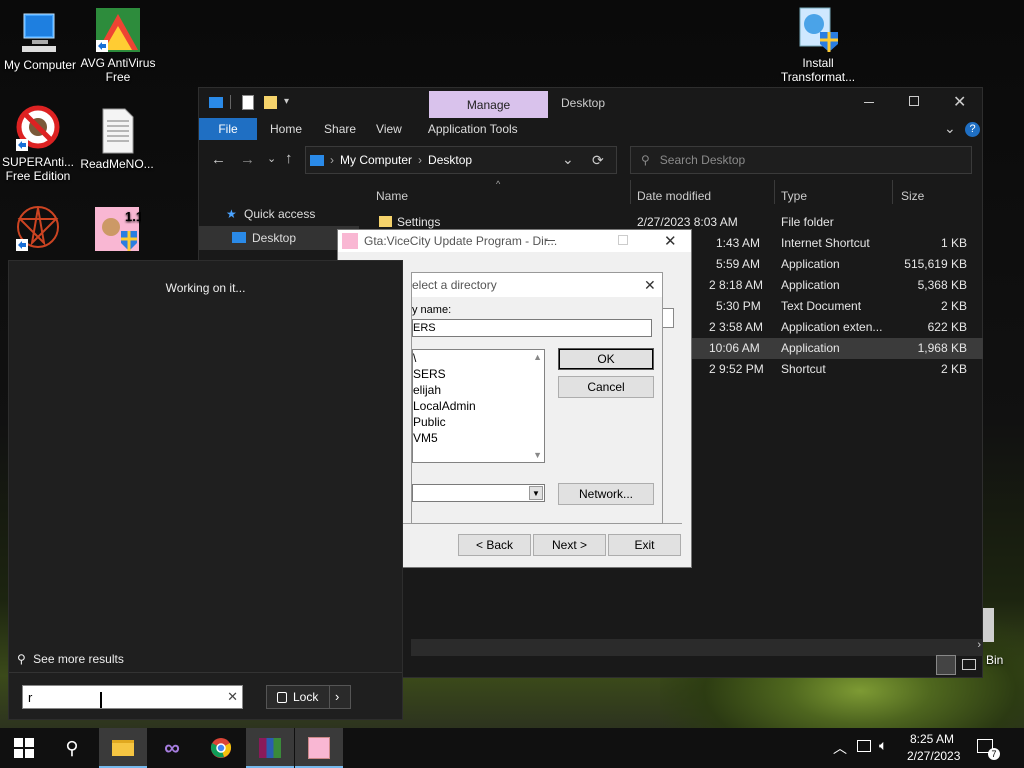 Image resolution: width=1024 pixels, height=768 pixels. What do you see at coordinates (969, 664) in the screenshot?
I see `large-icons-view-icon` at bounding box center [969, 664].